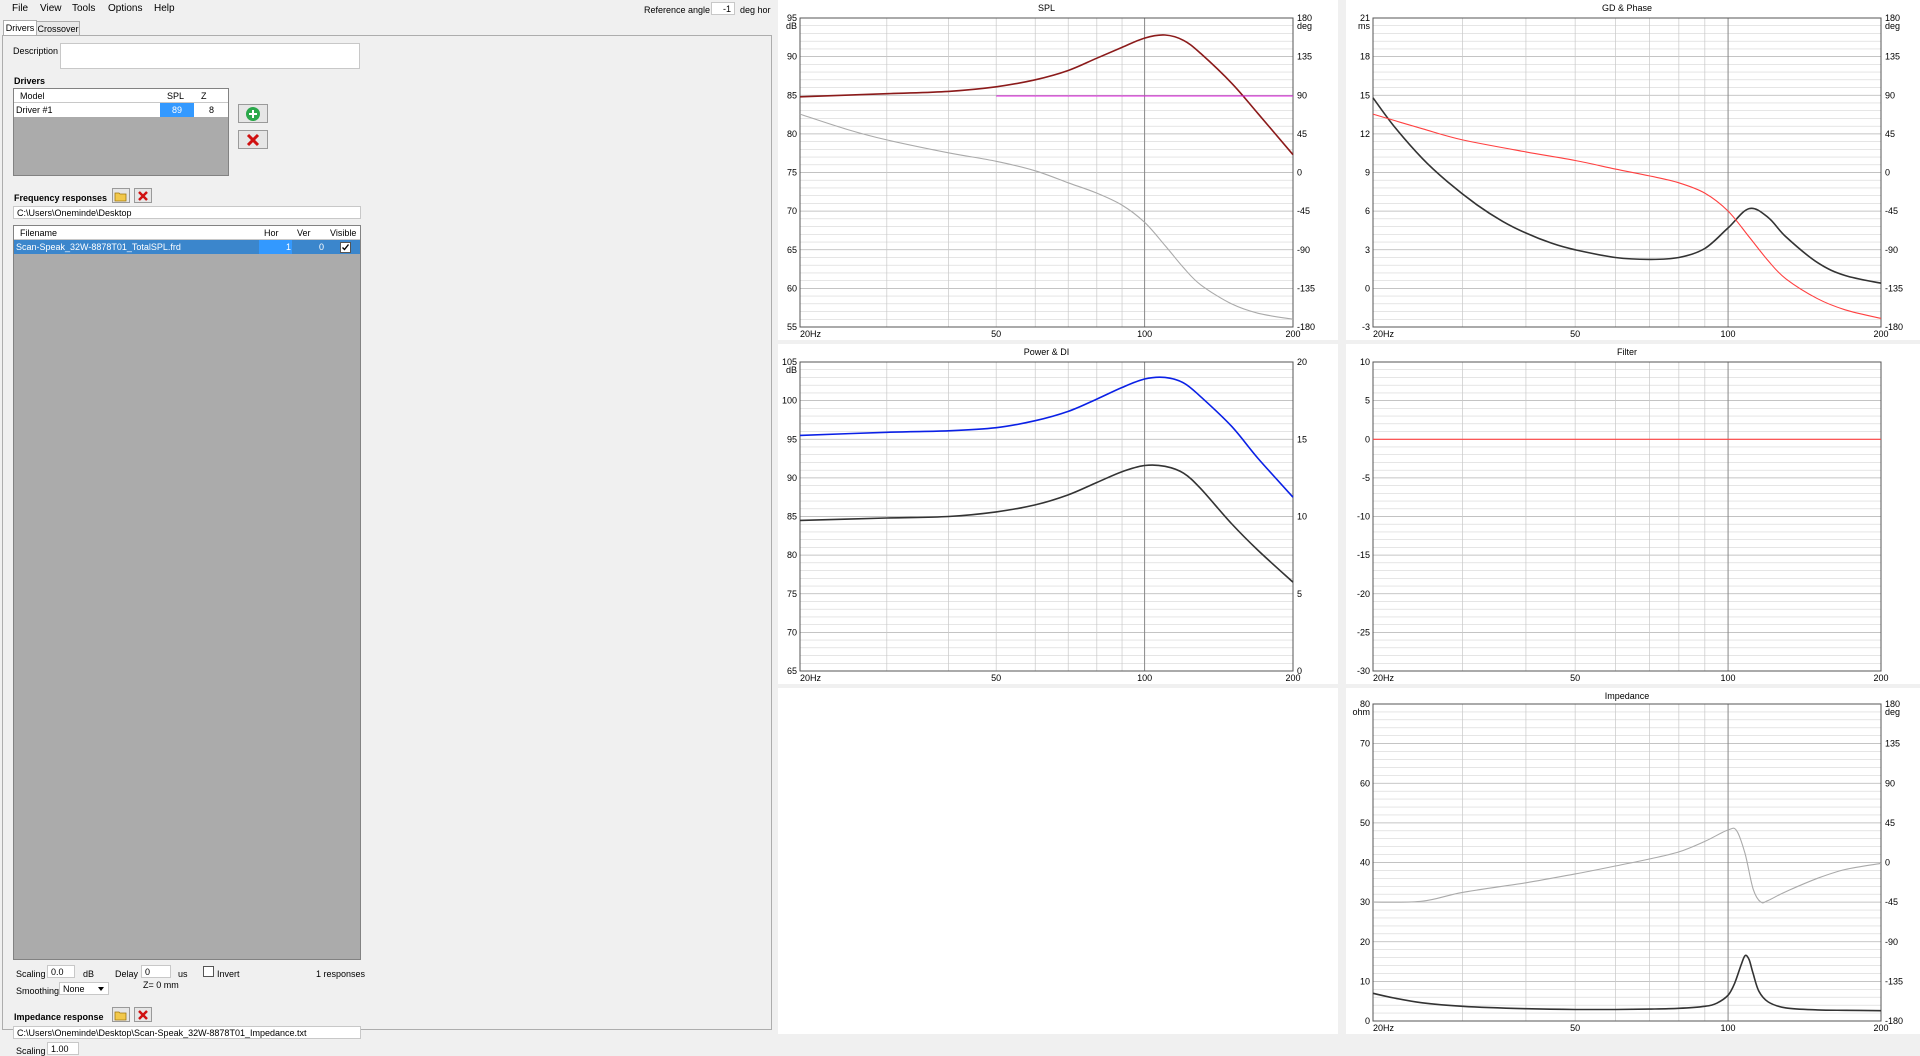  I want to click on remove-driver-button, so click(253, 139).